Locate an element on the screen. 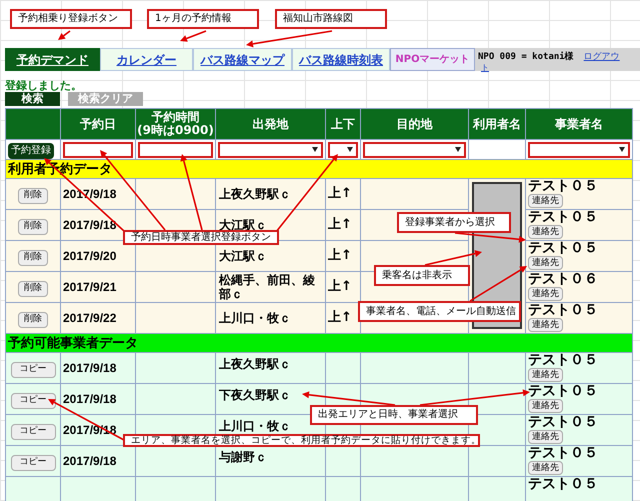  register-button: 予約登録 is located at coordinates (31, 150).